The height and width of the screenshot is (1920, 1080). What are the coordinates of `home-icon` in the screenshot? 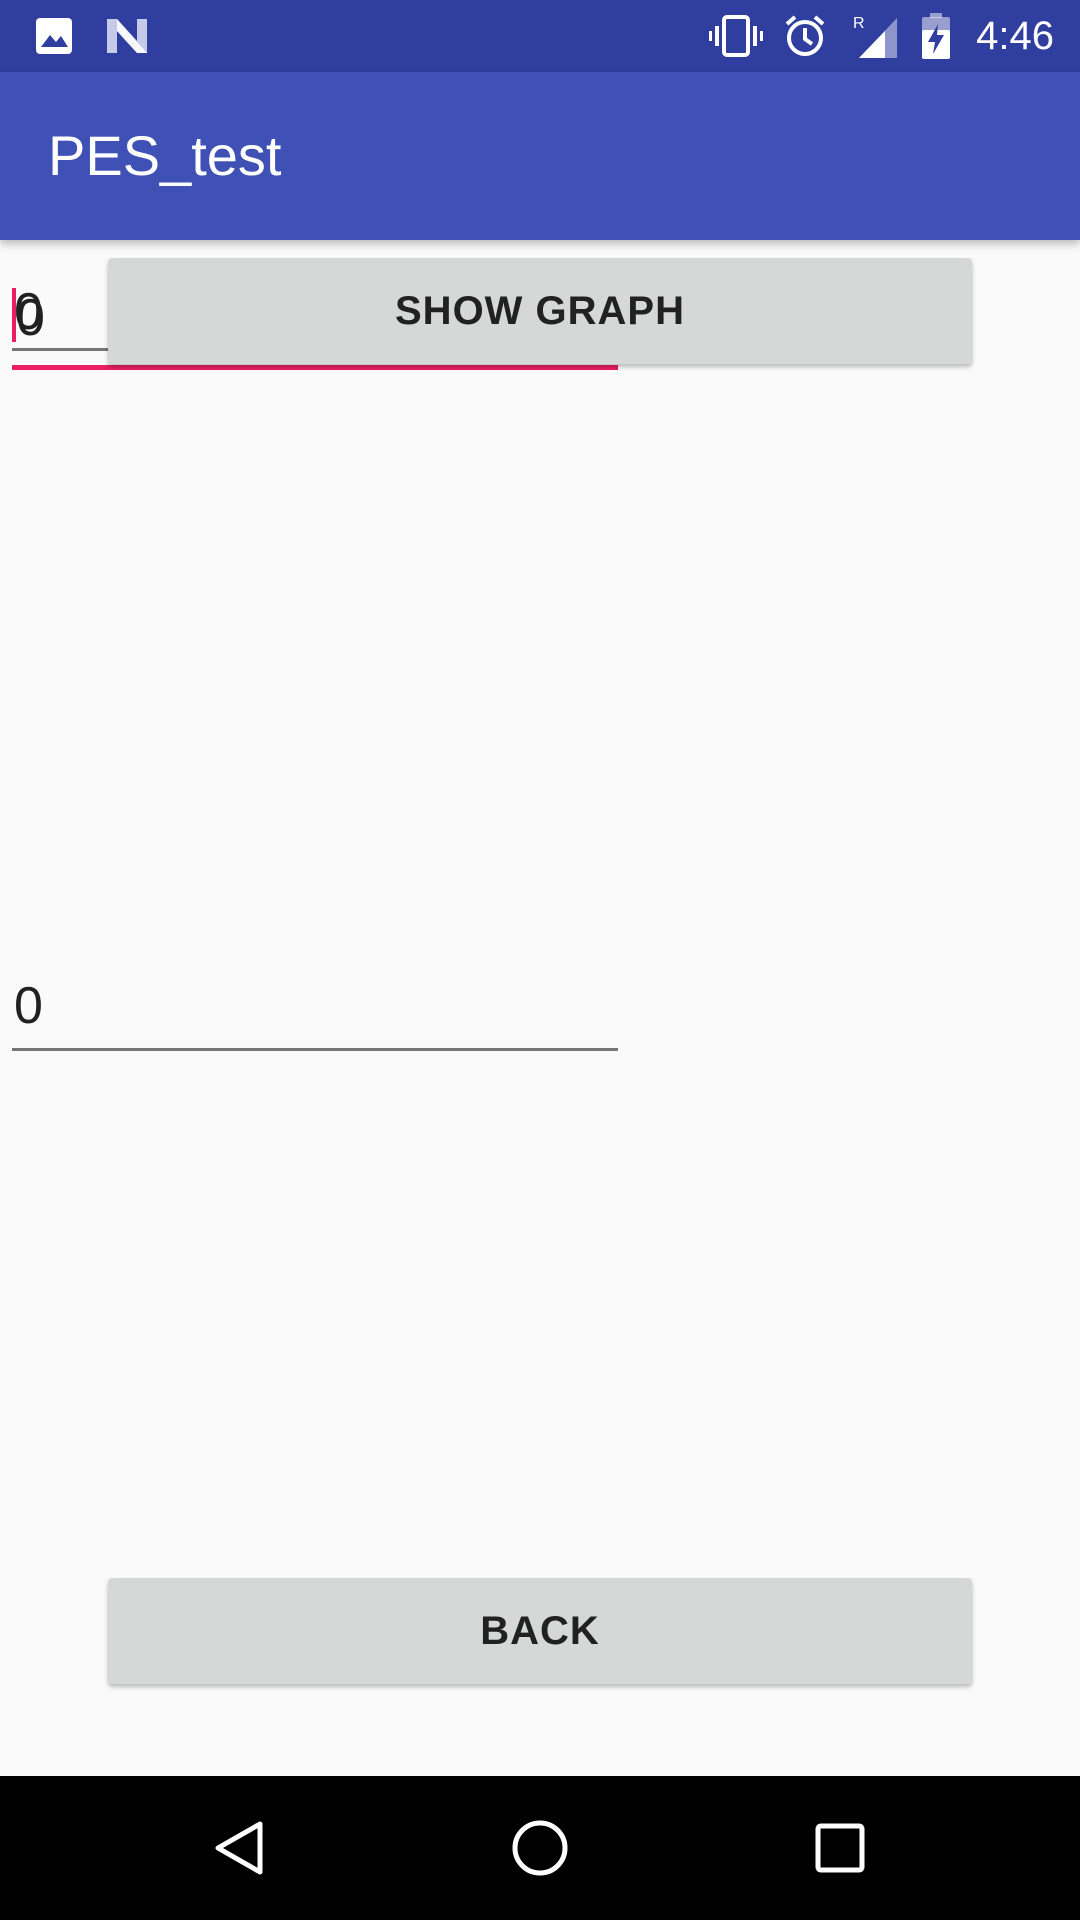 It's located at (540, 1848).